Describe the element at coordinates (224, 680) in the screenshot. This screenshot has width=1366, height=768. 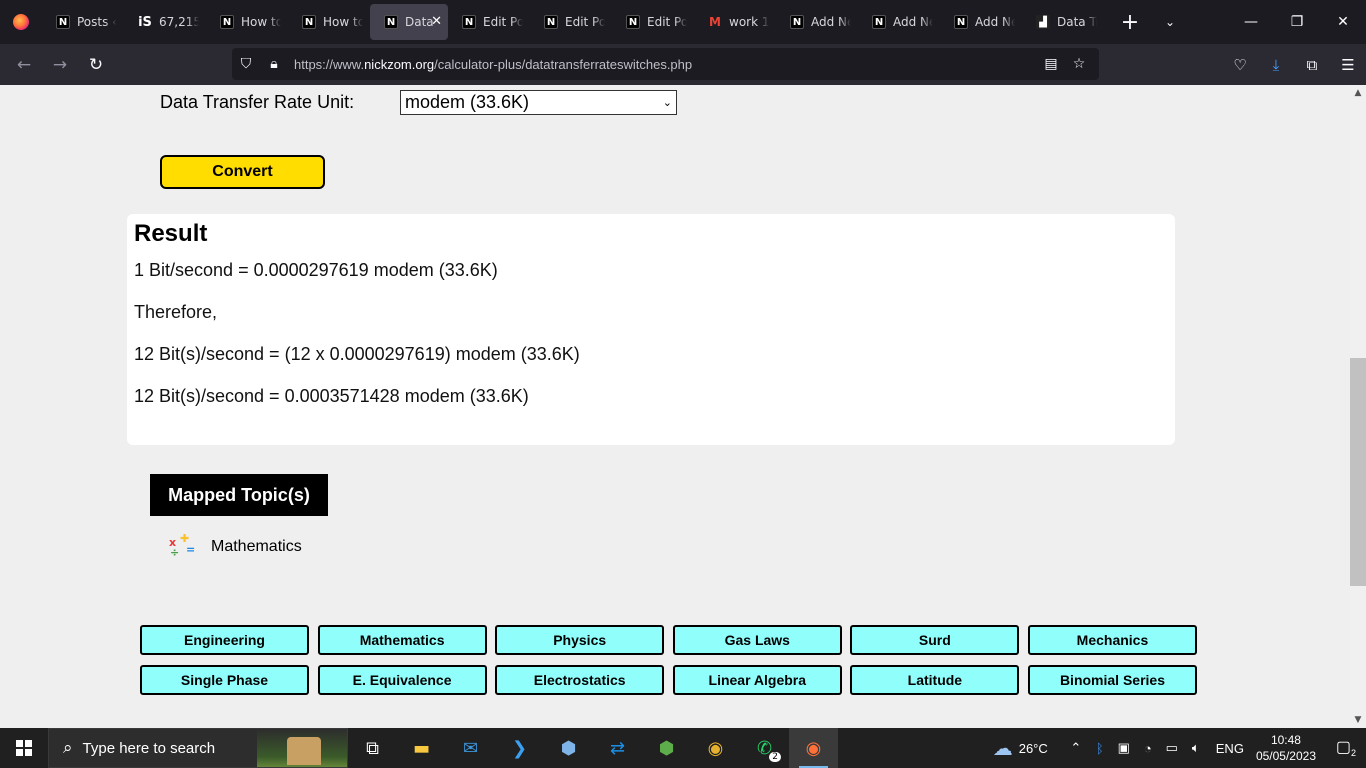
I see `topic-button-single-phase: Single Phase` at that location.